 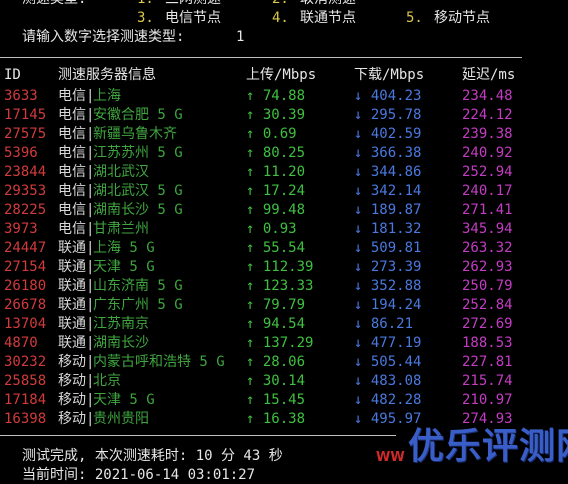 What do you see at coordinates (25, 419) in the screenshot?
I see `row-id: 16398` at bounding box center [25, 419].